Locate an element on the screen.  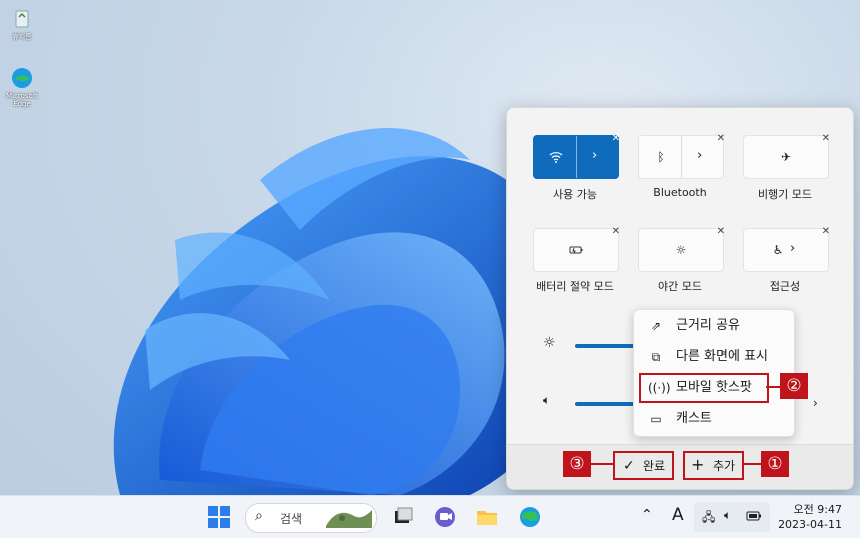
taskbar-search-box: ⌕ 검색 is located at coordinates (311, 518).